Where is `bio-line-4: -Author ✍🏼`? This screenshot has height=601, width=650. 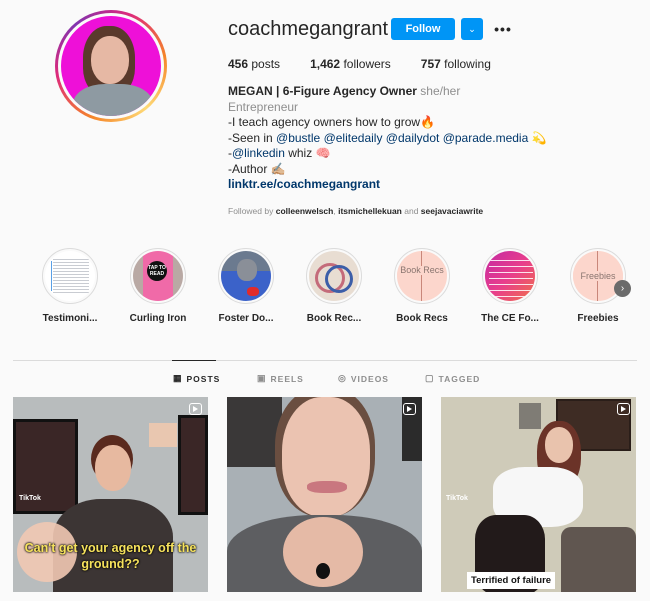 bio-line-4: -Author ✍🏼 is located at coordinates (257, 168).